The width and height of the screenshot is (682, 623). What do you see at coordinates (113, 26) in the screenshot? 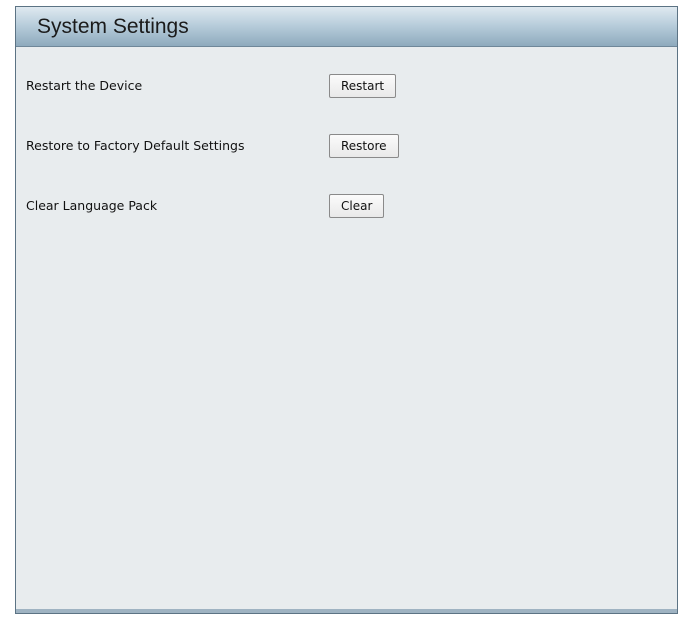
I see `panel-title: System Settings` at bounding box center [113, 26].